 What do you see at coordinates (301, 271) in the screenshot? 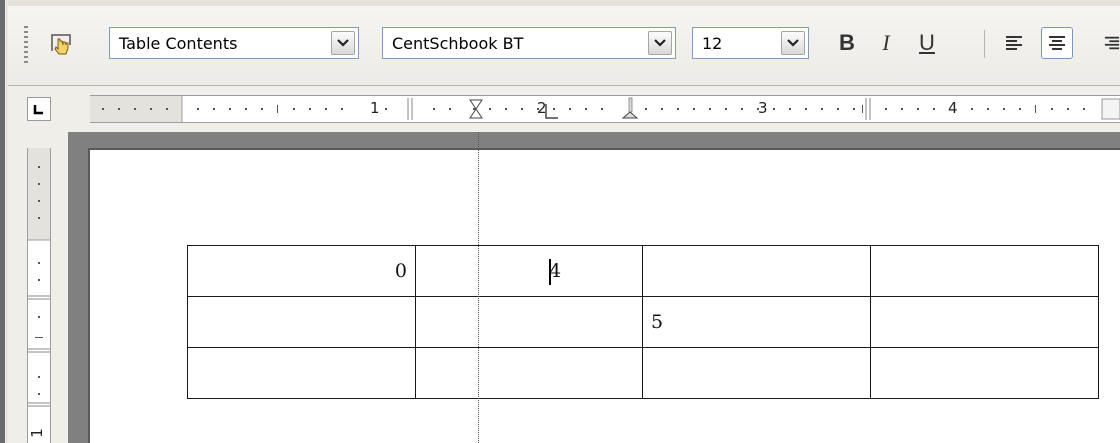
I see `table-cell: 0` at bounding box center [301, 271].